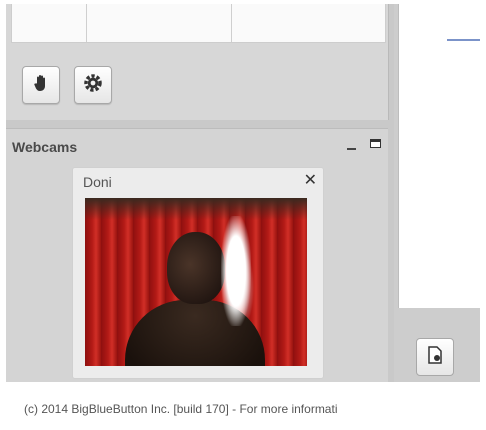  I want to click on hand-icon, so click(41, 85).